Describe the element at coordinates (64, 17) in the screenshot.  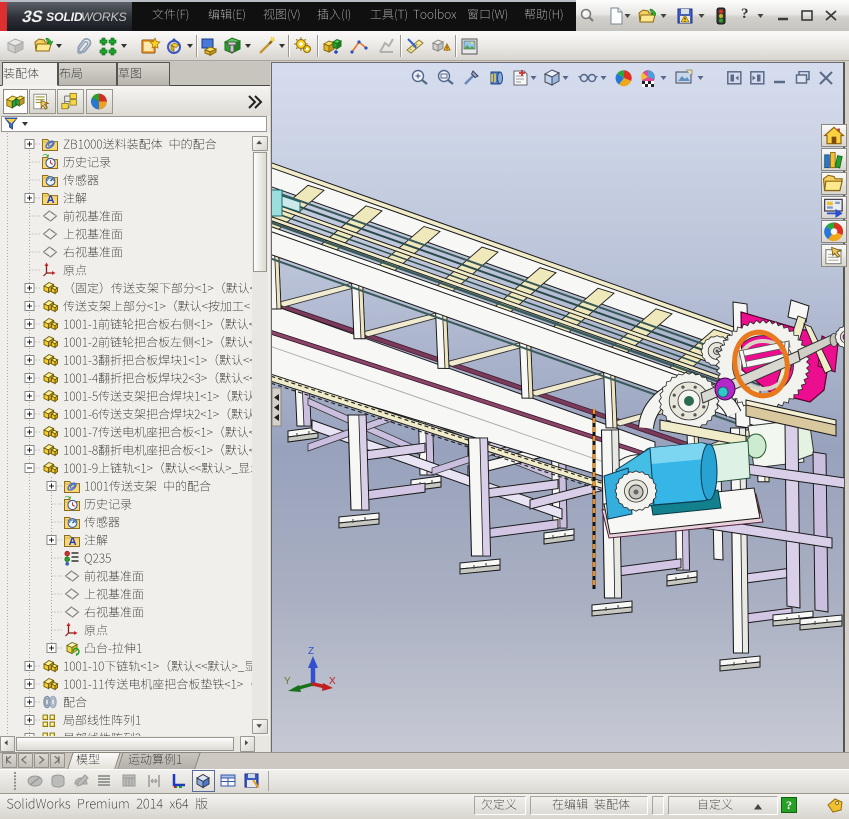
I see `svg-text: SOLID` at that location.